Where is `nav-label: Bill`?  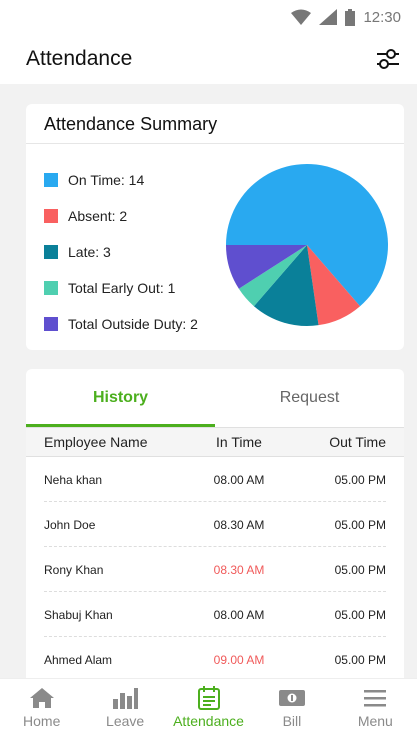
nav-label: Bill is located at coordinates (292, 721).